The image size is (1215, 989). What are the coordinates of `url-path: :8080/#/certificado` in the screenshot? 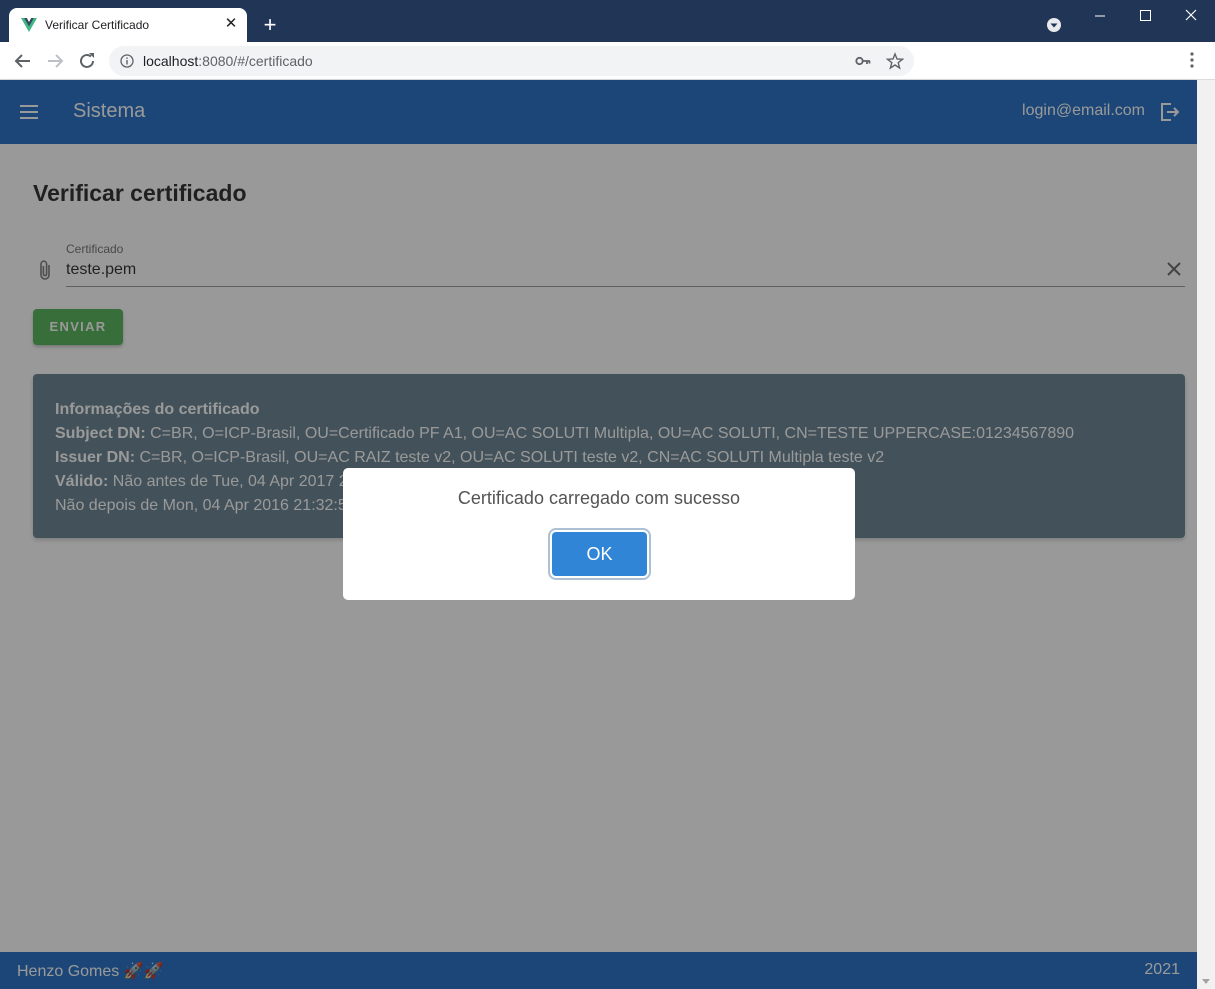 It's located at (255, 61).